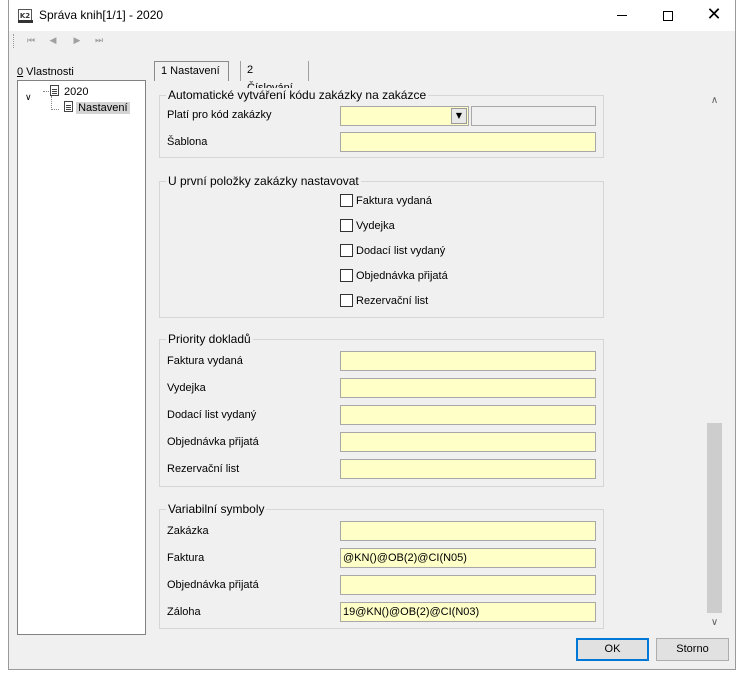  I want to click on first-record-button: ⏮, so click(31, 41).